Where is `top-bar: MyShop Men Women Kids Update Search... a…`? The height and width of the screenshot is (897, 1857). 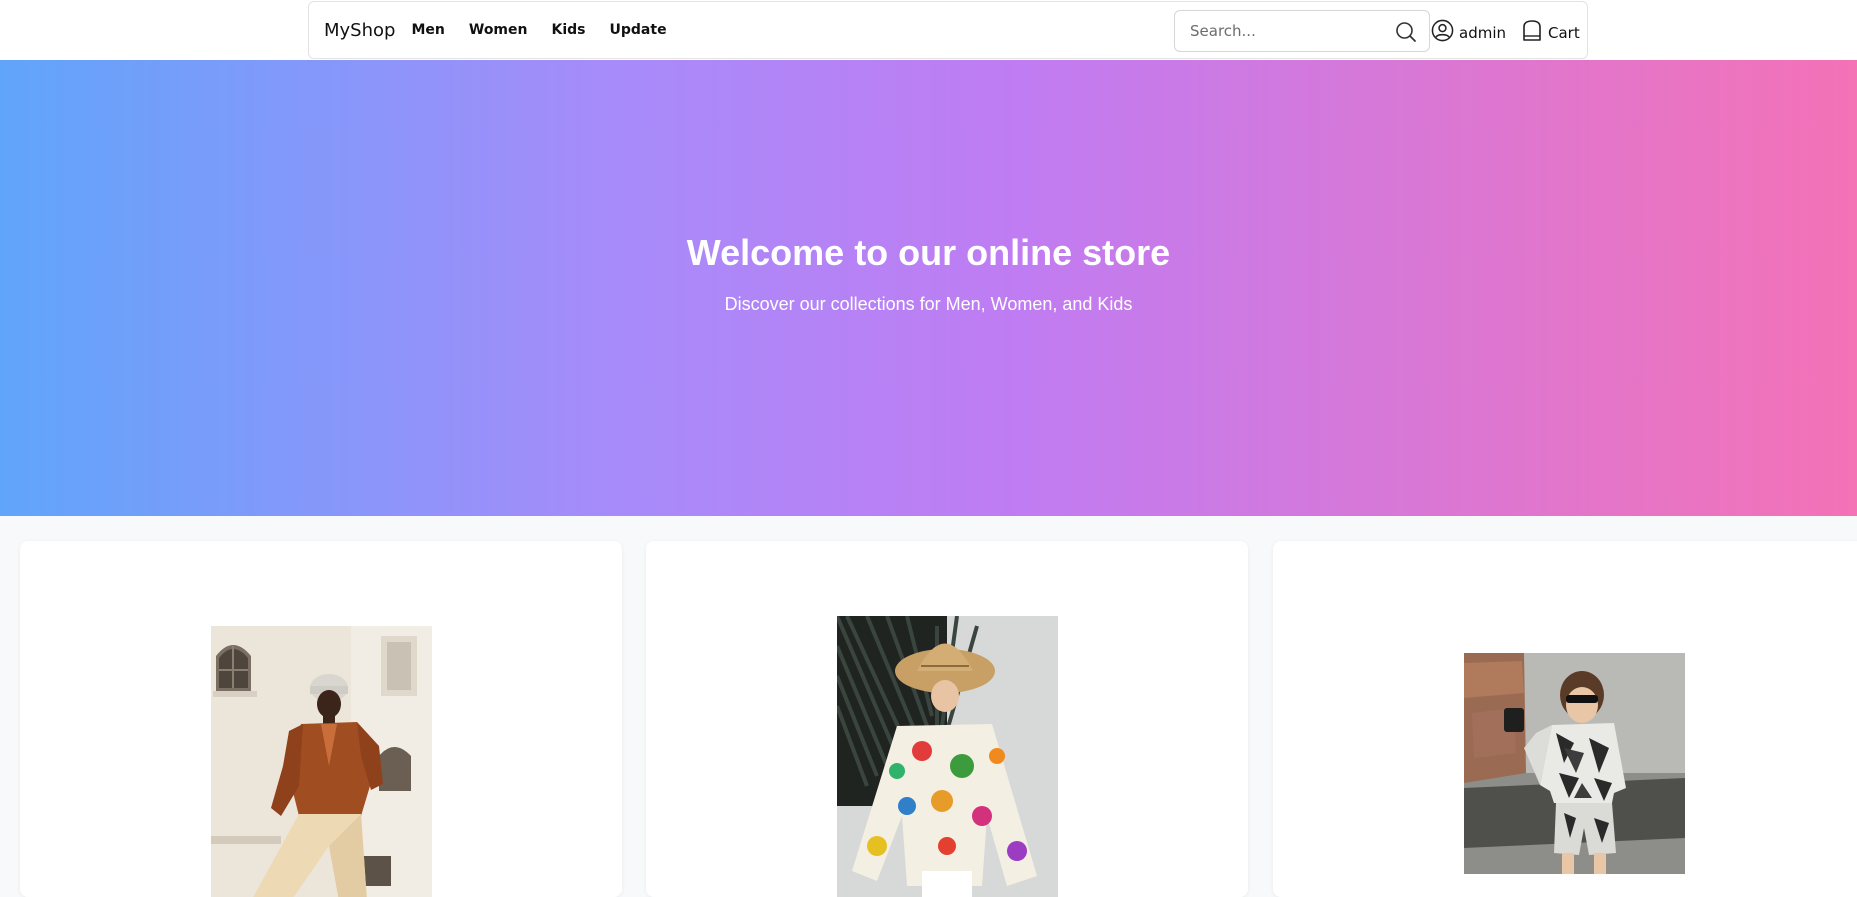 top-bar: MyShop Men Women Kids Update Search... a… is located at coordinates (928, 30).